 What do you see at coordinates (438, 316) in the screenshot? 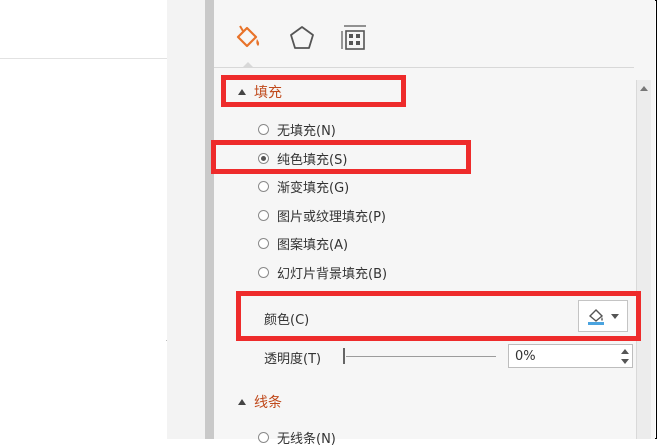
I see `highlight-color-row` at bounding box center [438, 316].